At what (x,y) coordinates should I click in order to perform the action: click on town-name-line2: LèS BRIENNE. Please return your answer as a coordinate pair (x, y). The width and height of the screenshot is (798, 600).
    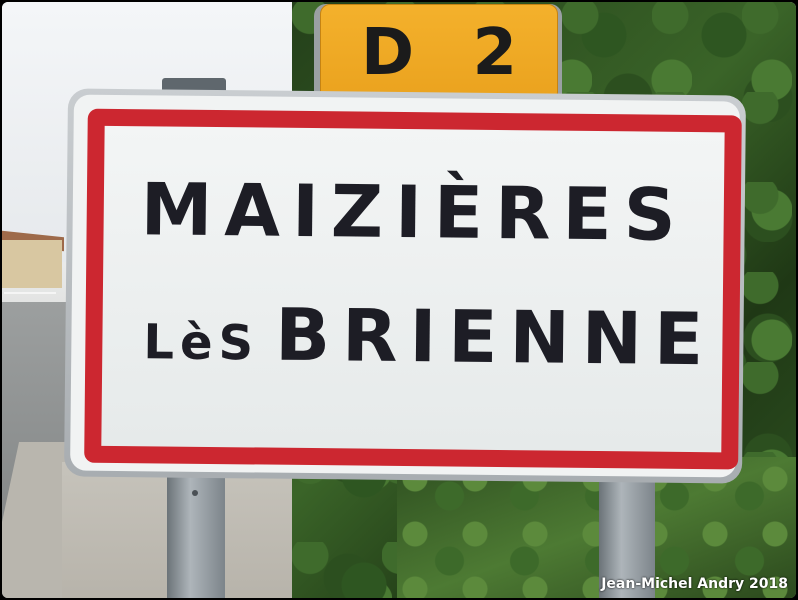
    Looking at the image, I should click on (429, 336).